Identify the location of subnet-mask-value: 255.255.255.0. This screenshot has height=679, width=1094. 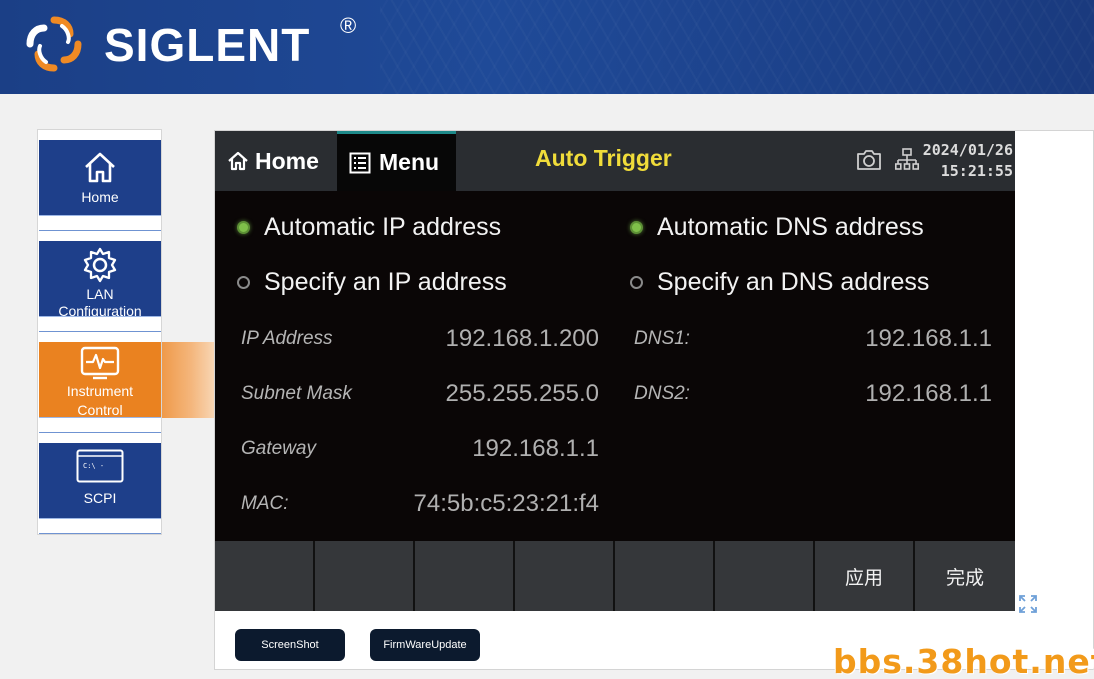
(487, 394).